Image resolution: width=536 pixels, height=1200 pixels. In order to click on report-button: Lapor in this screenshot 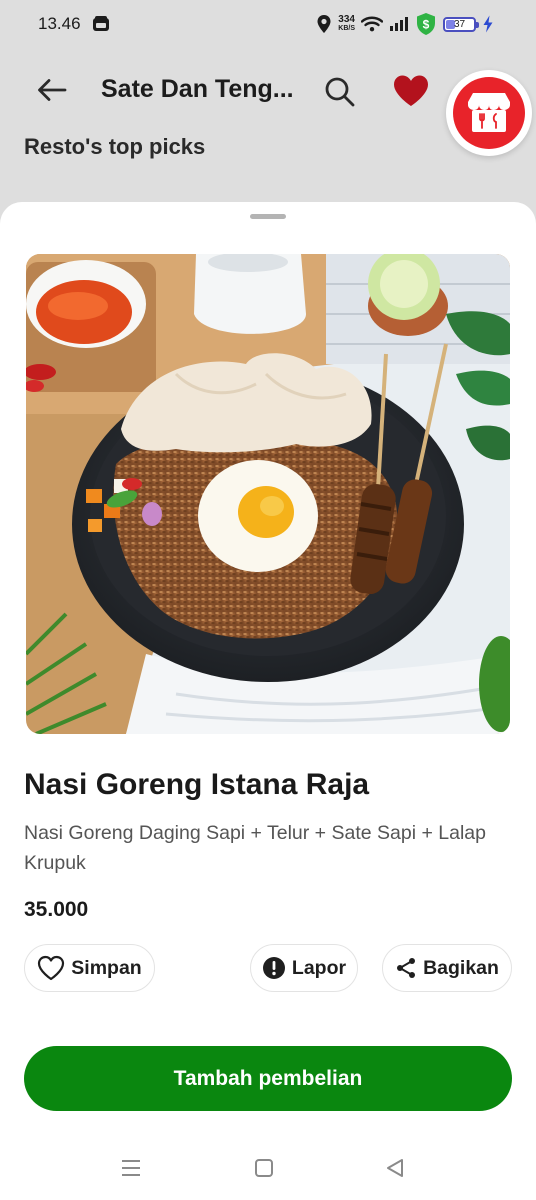, I will do `click(304, 968)`.